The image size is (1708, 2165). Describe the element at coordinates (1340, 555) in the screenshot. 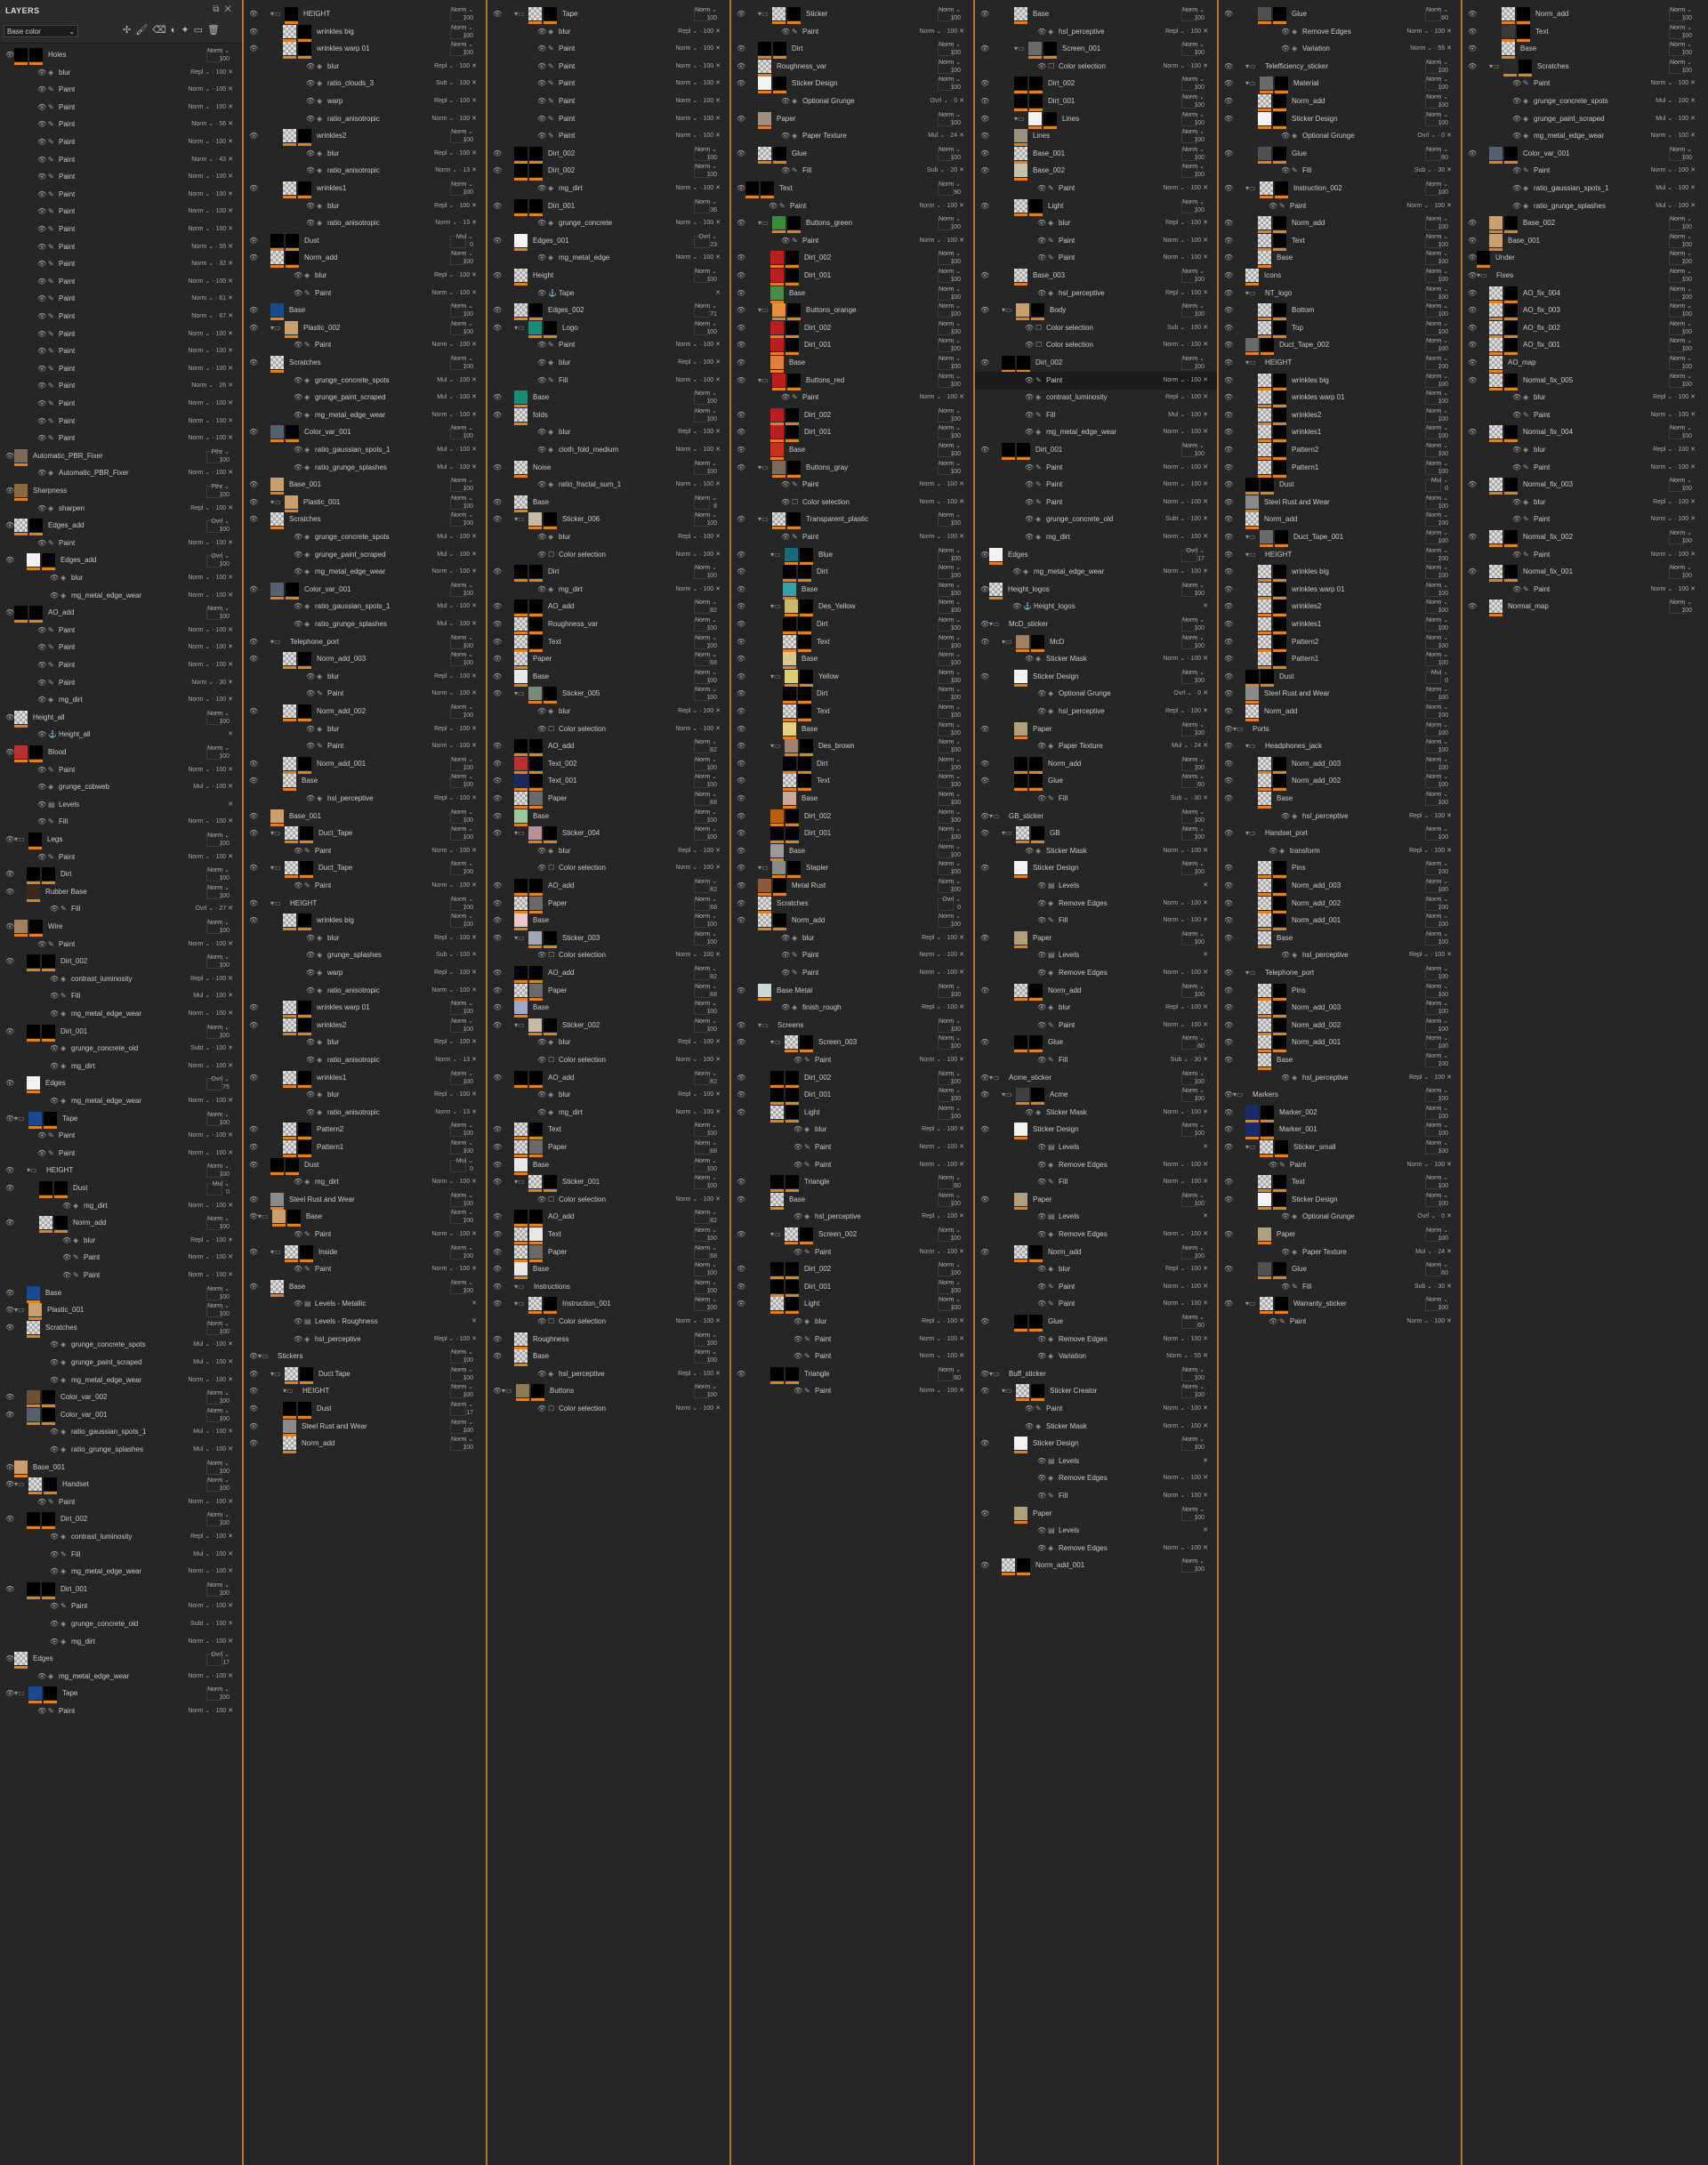

I see `layer-row: 👁 ▾▭ HEIGHT Norm ⌄ 100` at that location.